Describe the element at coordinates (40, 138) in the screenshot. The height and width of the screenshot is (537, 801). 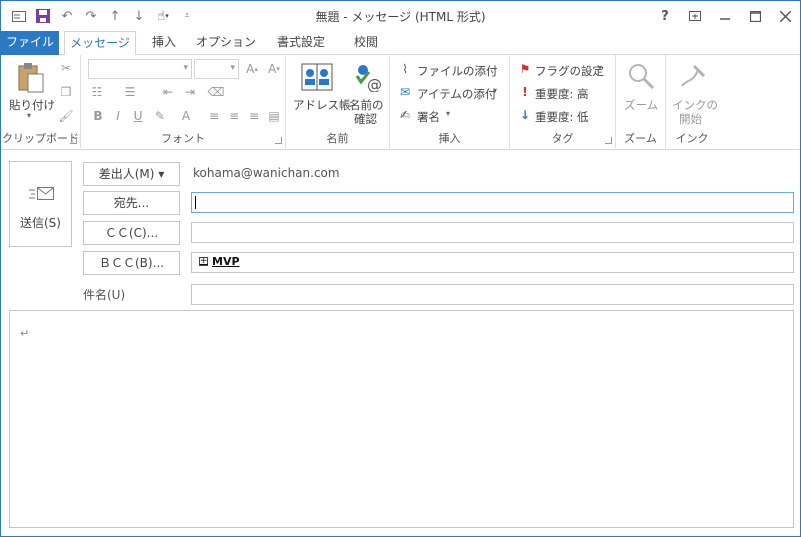
I see `clipboard-group-label: クリップボード` at that location.